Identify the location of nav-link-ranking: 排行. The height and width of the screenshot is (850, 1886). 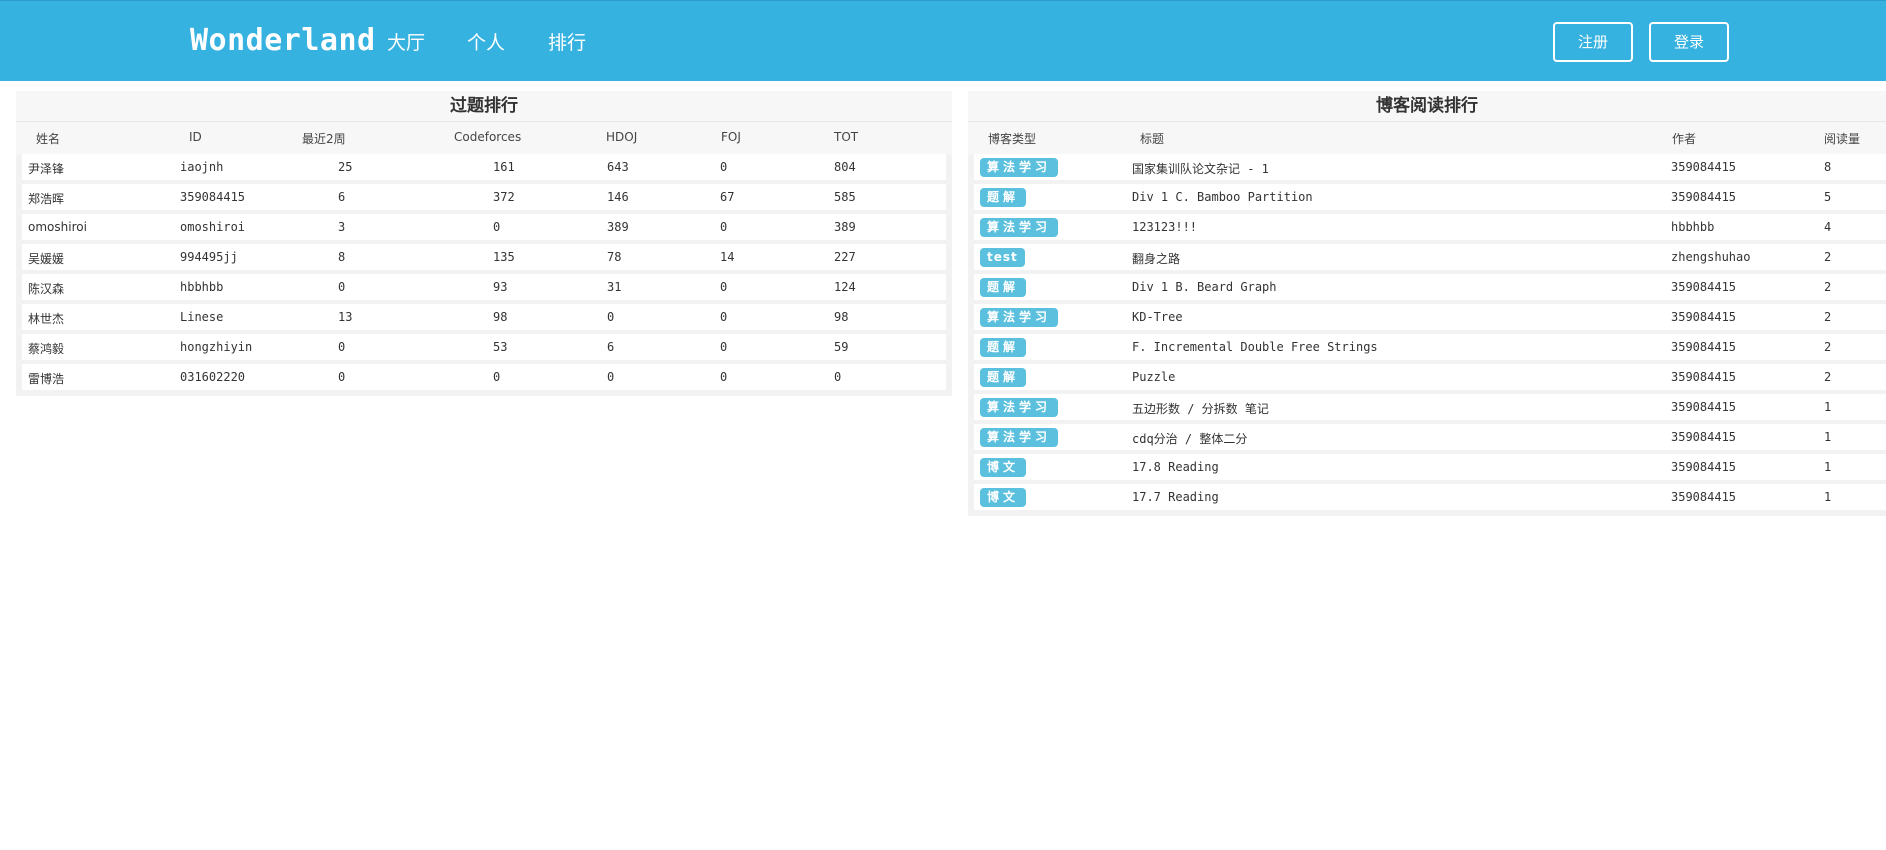
(567, 41).